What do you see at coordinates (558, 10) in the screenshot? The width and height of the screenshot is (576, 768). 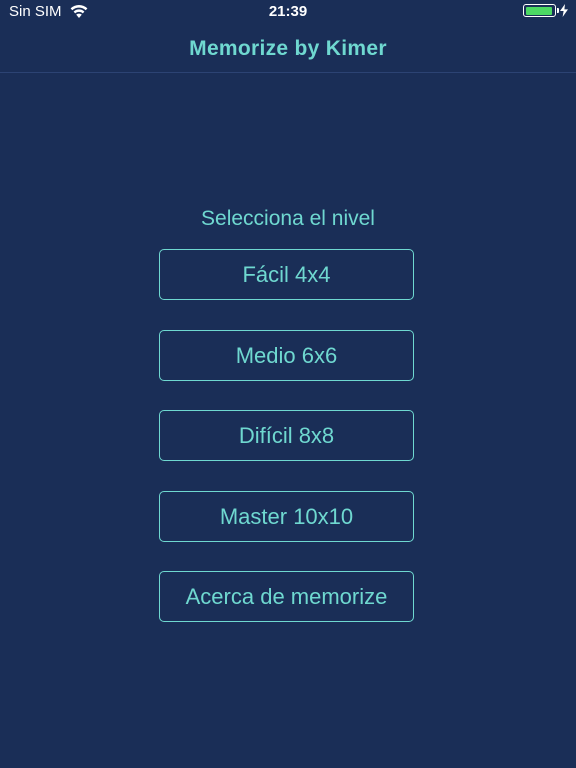 I see `battery-nub` at bounding box center [558, 10].